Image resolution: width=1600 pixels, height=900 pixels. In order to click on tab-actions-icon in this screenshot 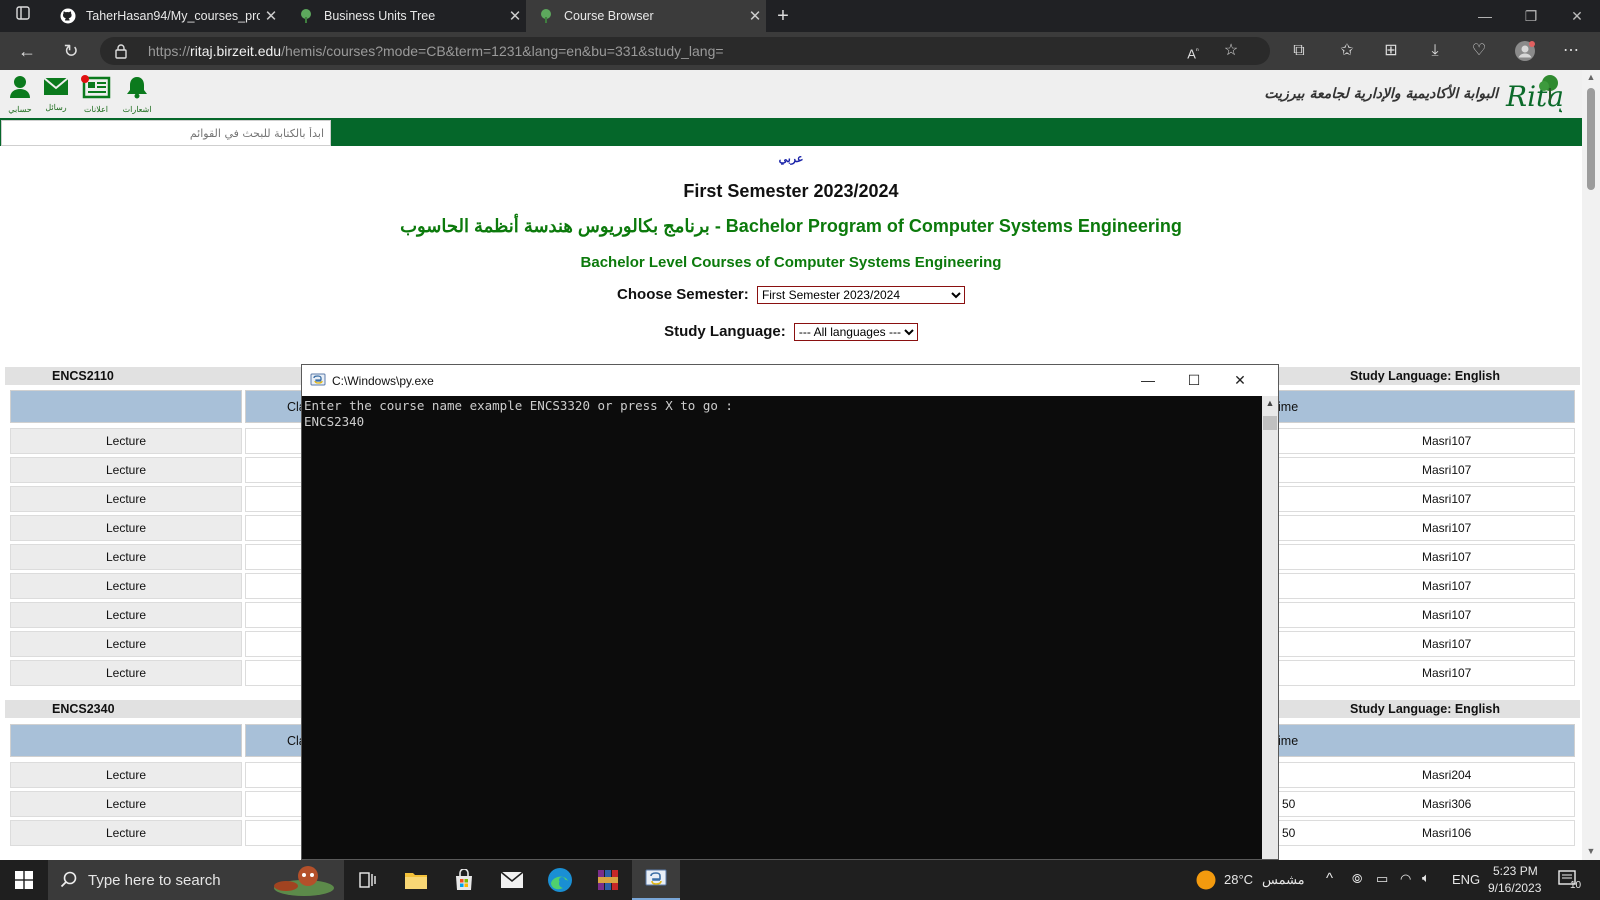, I will do `click(23, 16)`.